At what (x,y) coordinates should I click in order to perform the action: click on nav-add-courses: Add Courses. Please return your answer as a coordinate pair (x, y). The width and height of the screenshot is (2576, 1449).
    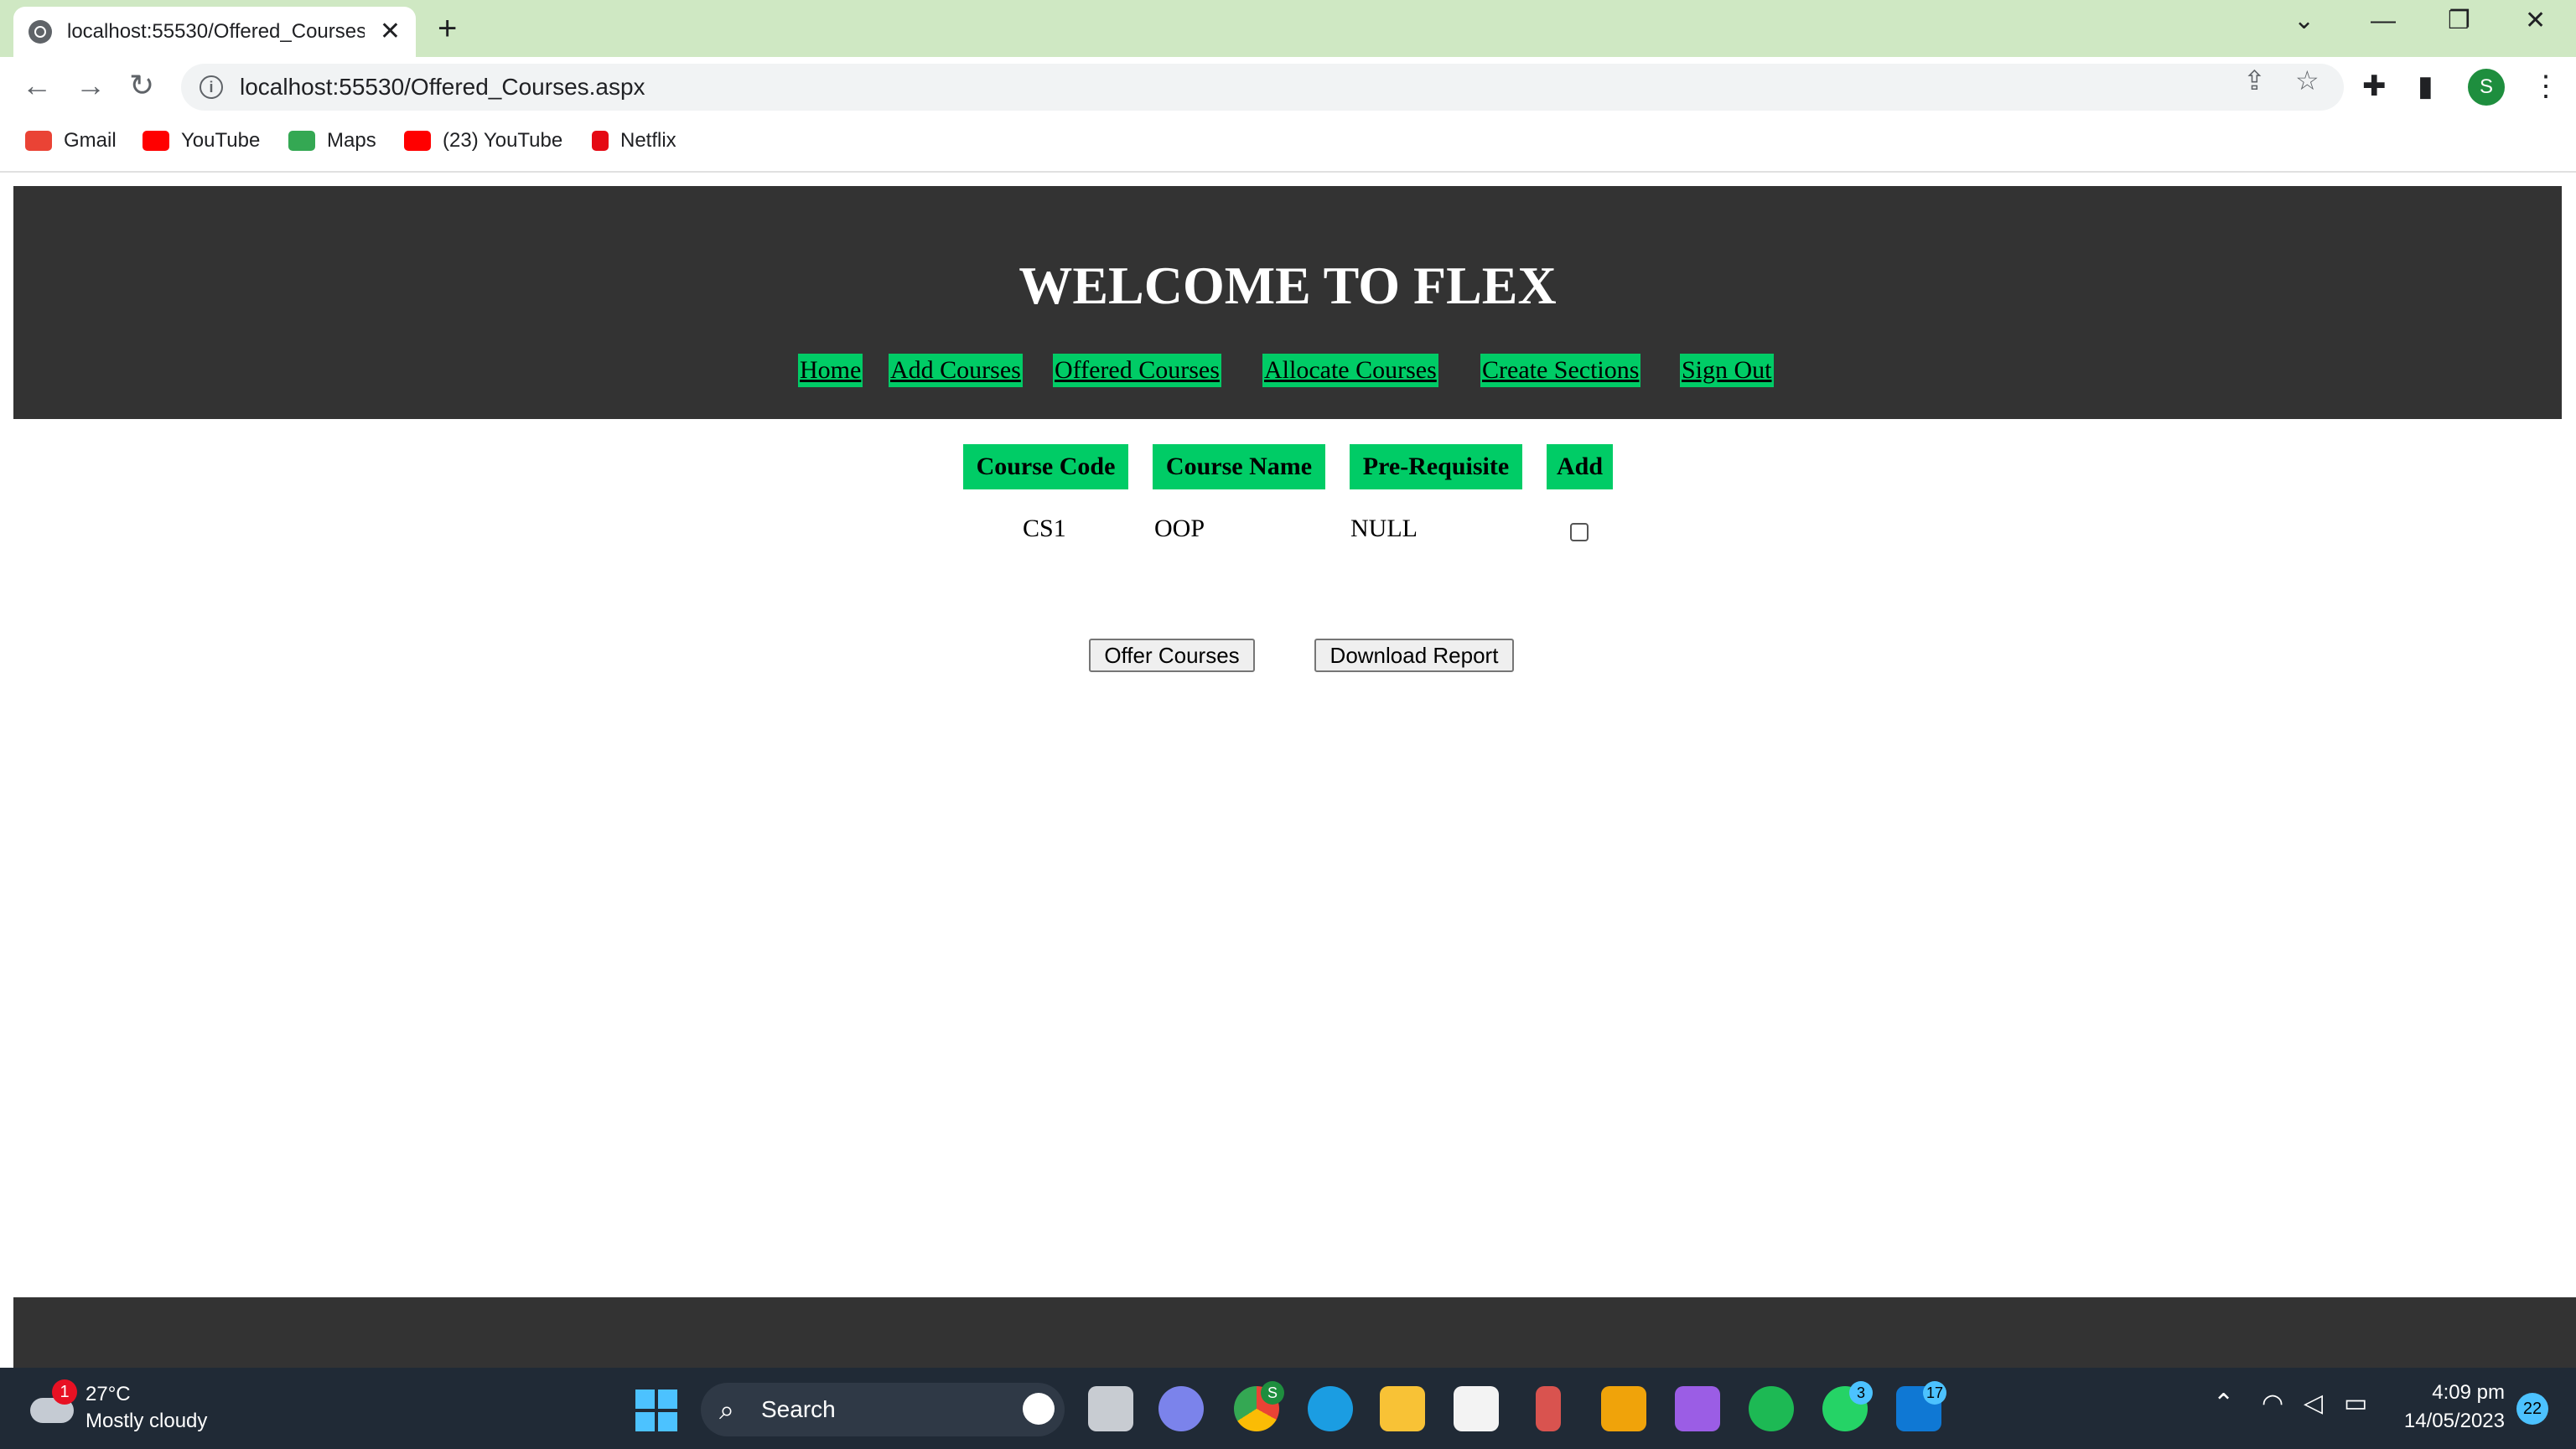
    Looking at the image, I should click on (956, 370).